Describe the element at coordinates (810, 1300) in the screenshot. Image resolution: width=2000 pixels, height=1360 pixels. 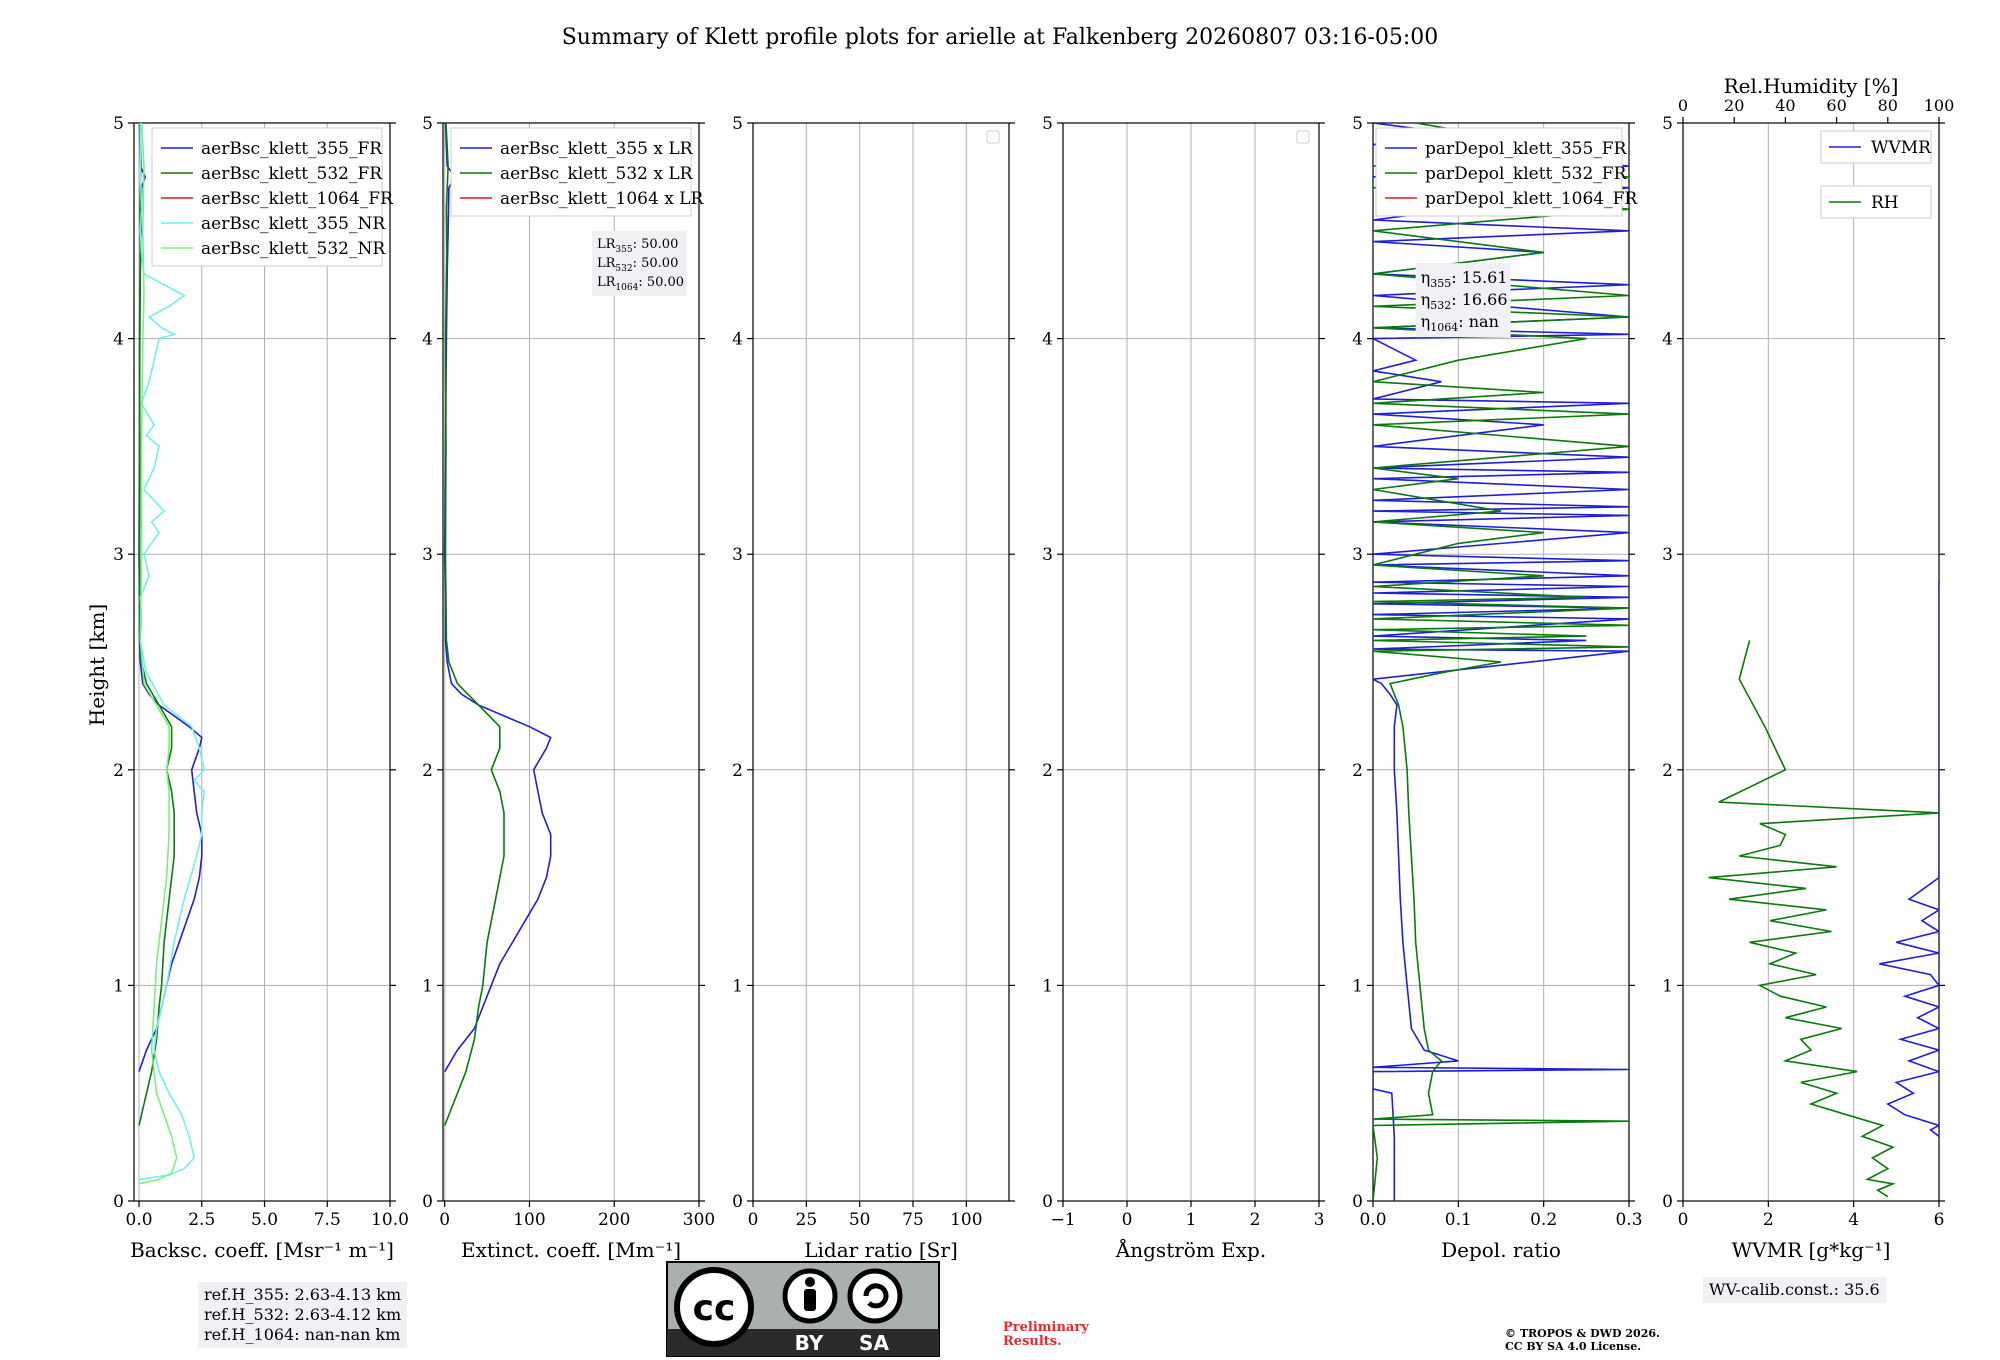
I see `by-icon-body` at that location.